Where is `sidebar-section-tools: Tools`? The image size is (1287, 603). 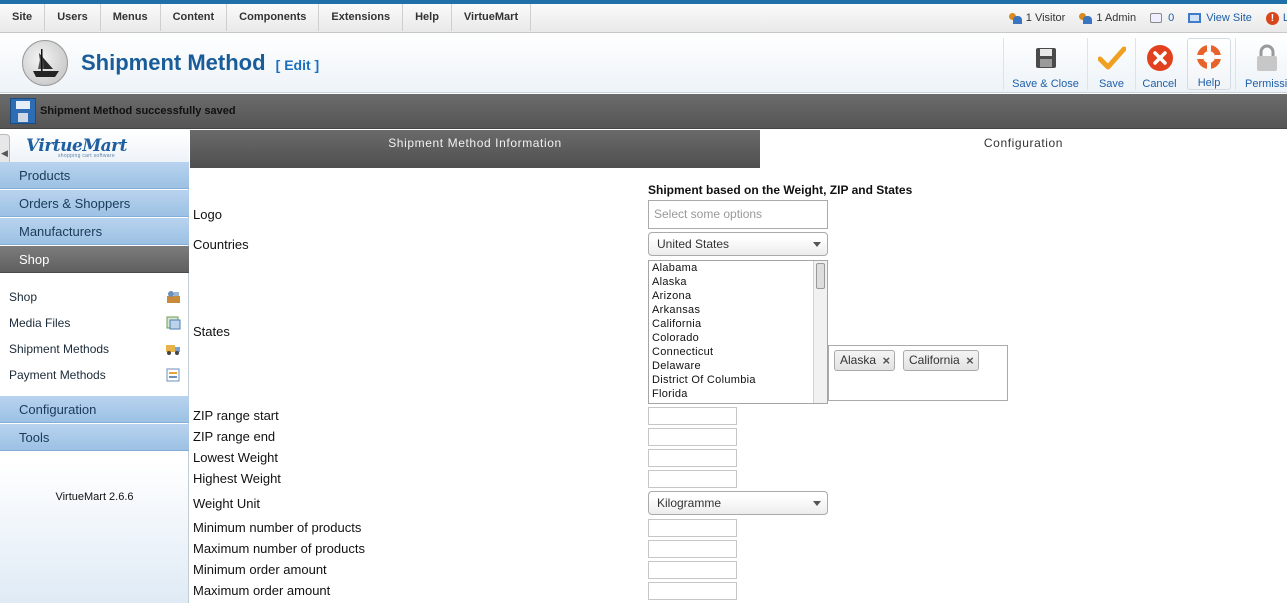
sidebar-section-tools: Tools is located at coordinates (94, 437).